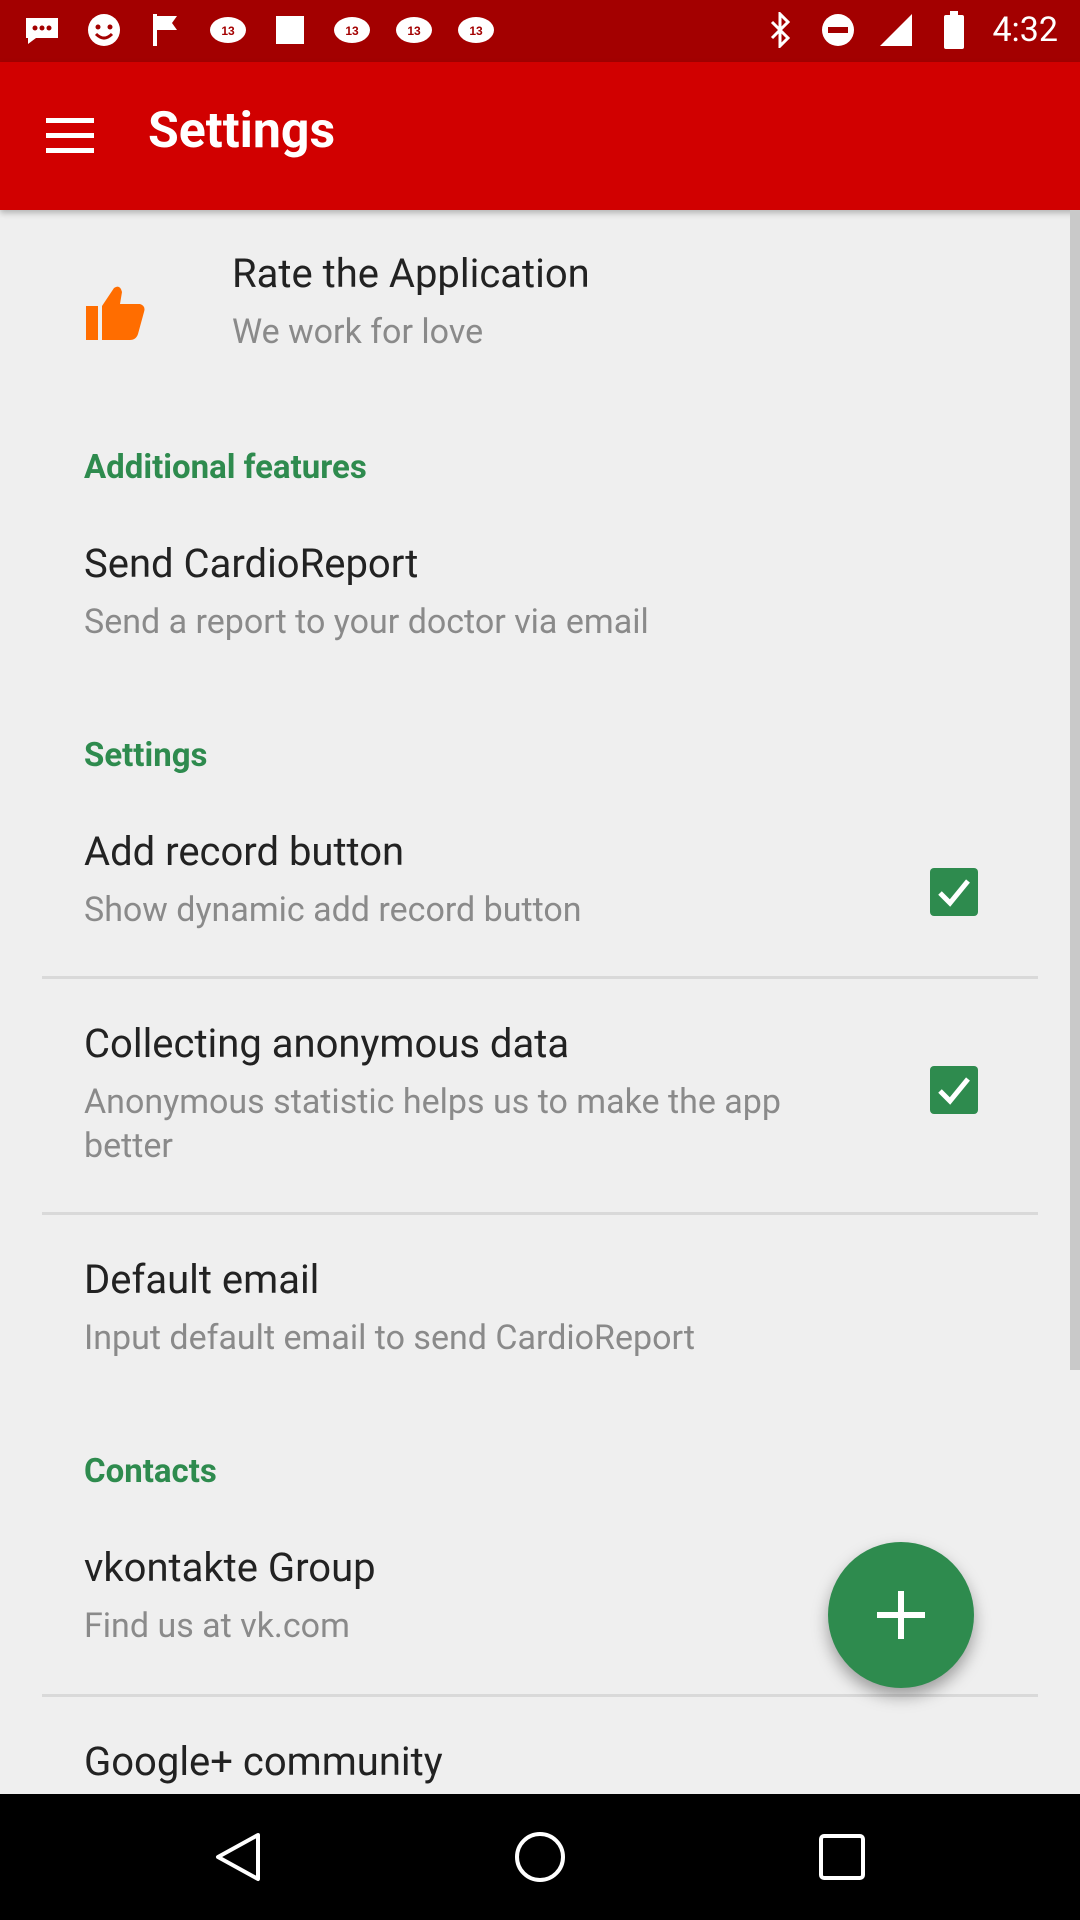  I want to click on add-record-checkbox, so click(954, 892).